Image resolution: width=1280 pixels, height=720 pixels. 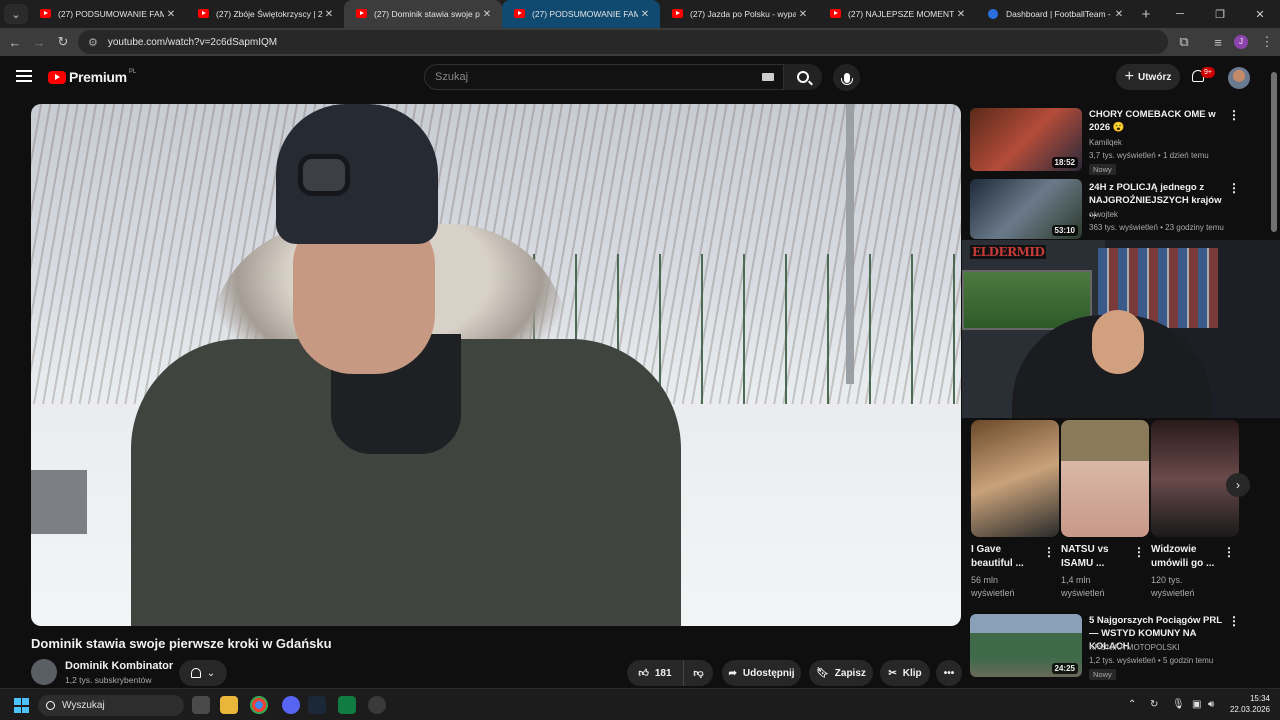 I want to click on video-frame-pole, so click(x=850, y=244).